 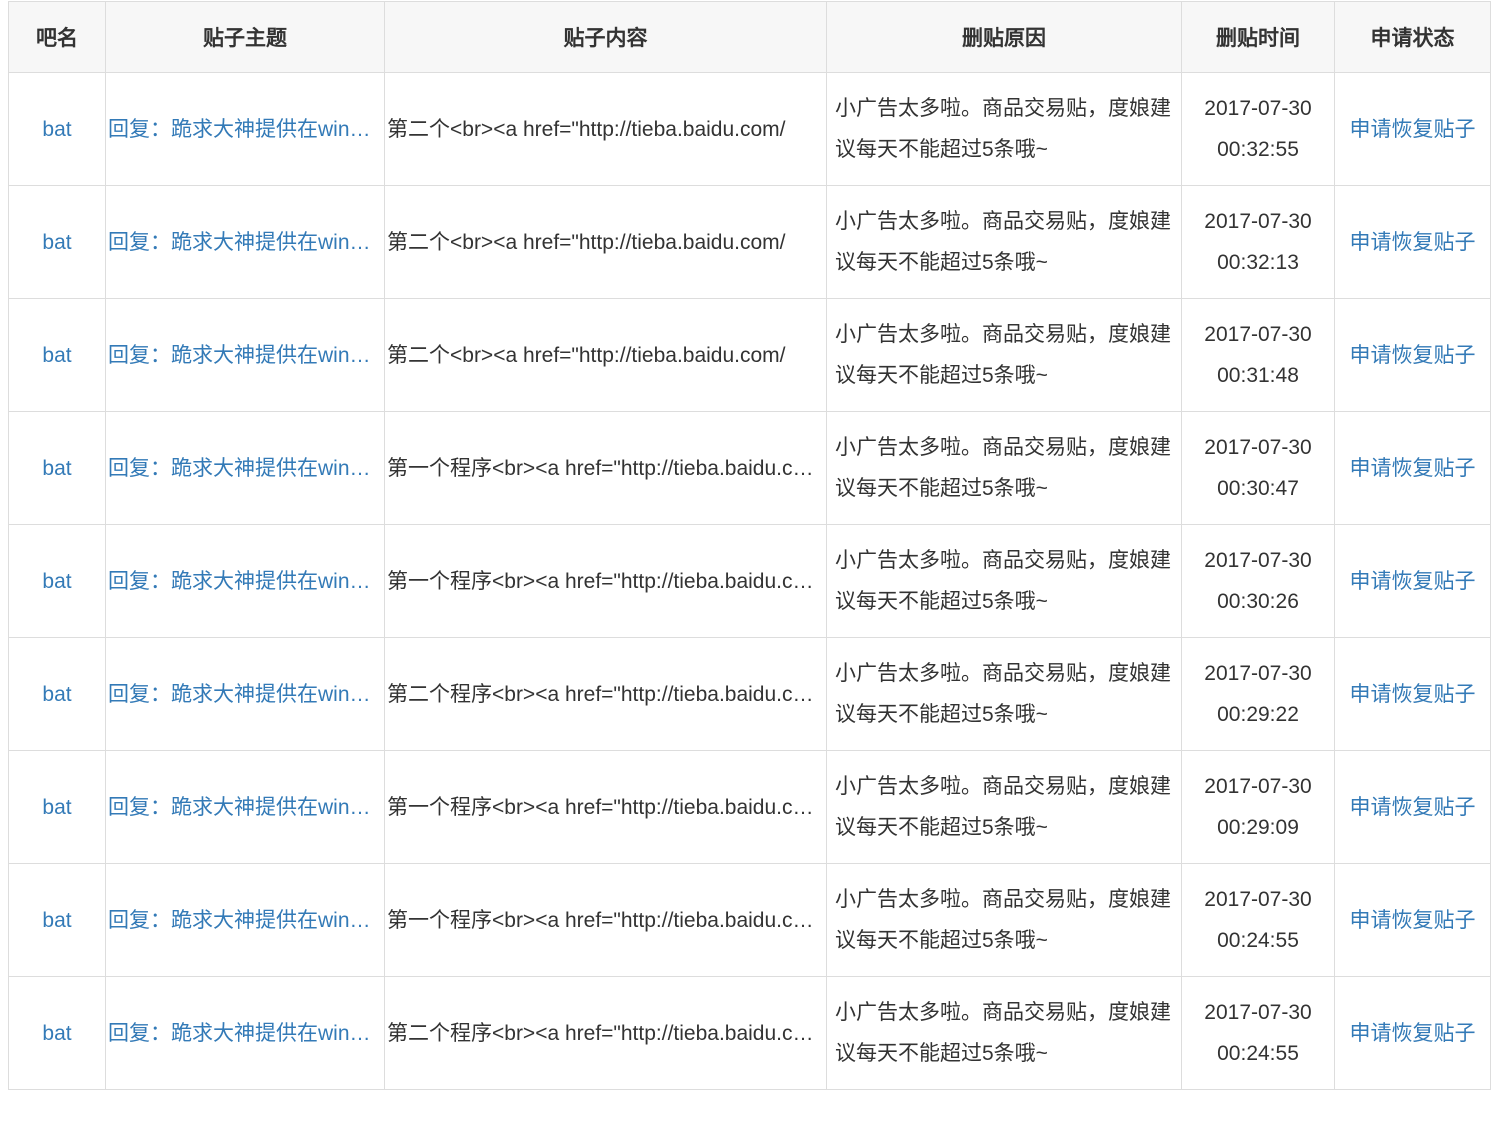 I want to click on column-header-status: 申请状态, so click(x=1412, y=37).